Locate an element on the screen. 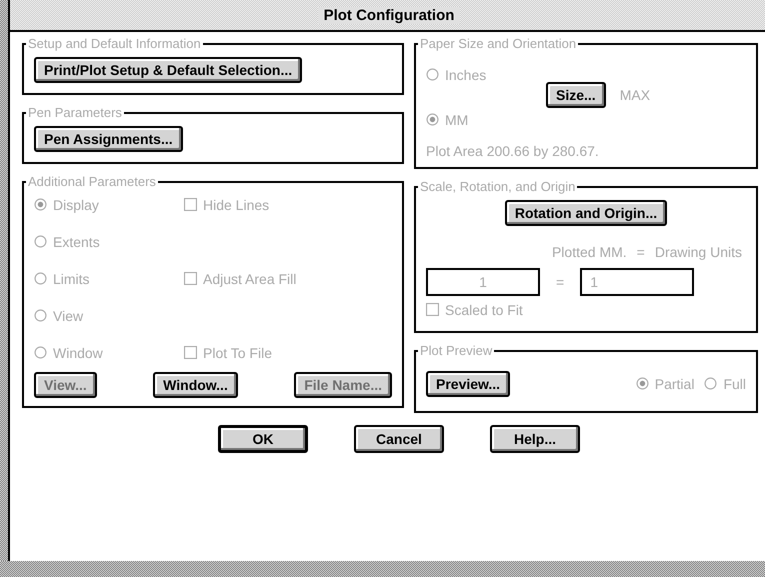  group-label: Pen Parameters is located at coordinates (75, 112).